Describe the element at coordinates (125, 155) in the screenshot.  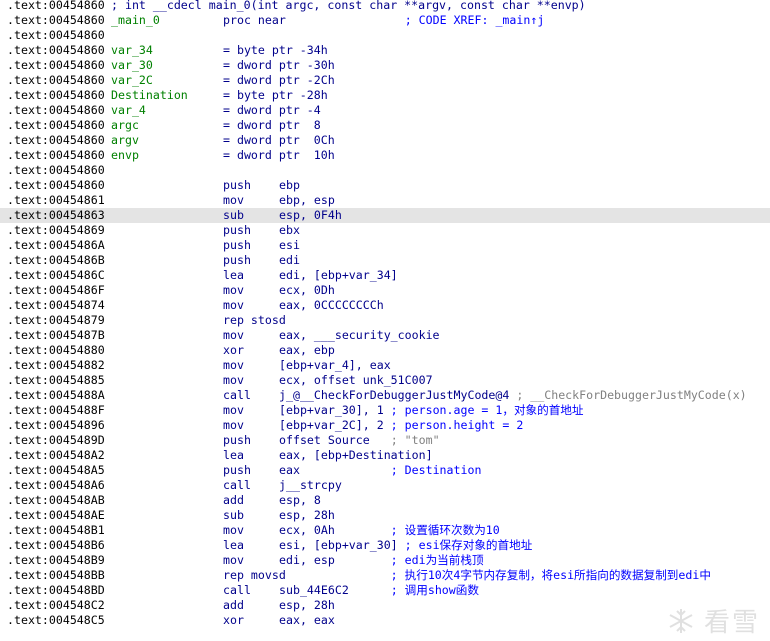
I see `line-label: envp` at that location.